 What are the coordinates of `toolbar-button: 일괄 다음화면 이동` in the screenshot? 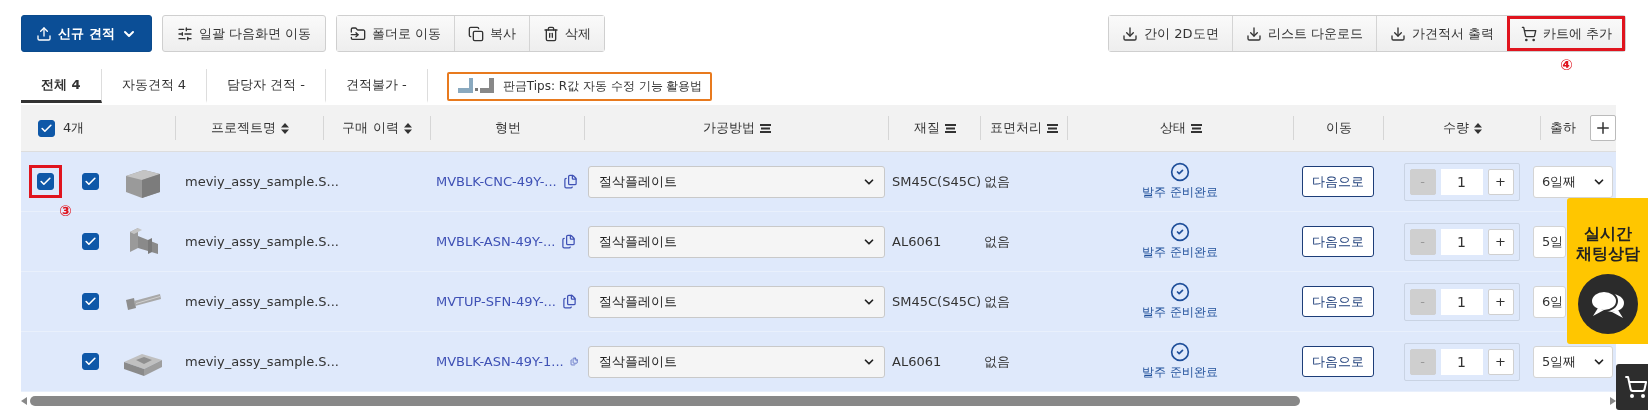 It's located at (243, 33).